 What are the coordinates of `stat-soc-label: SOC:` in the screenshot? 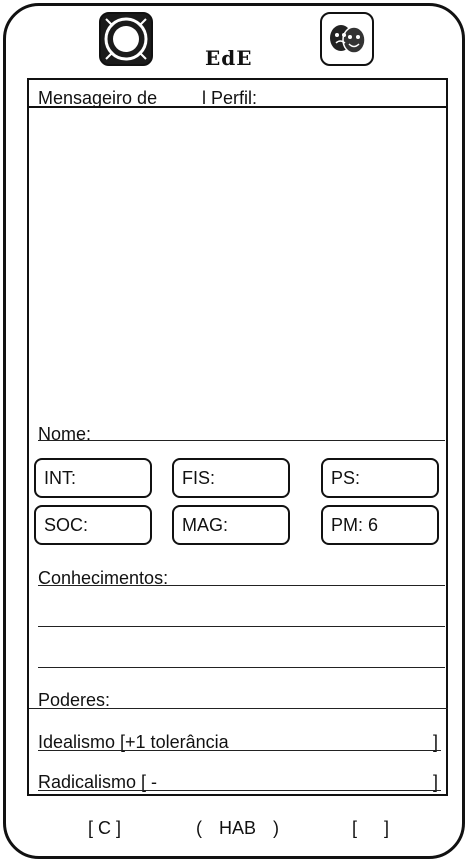 It's located at (66, 525).